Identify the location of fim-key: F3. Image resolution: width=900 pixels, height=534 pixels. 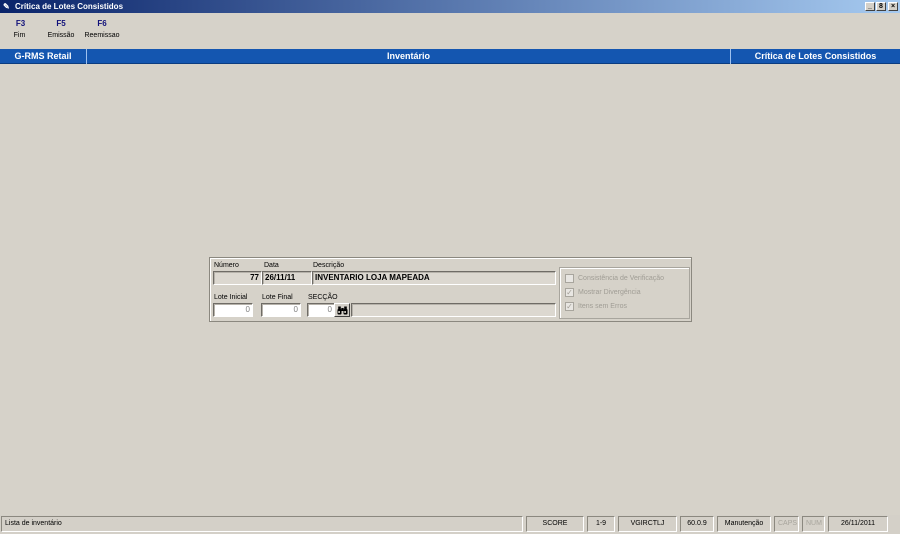
(20, 23).